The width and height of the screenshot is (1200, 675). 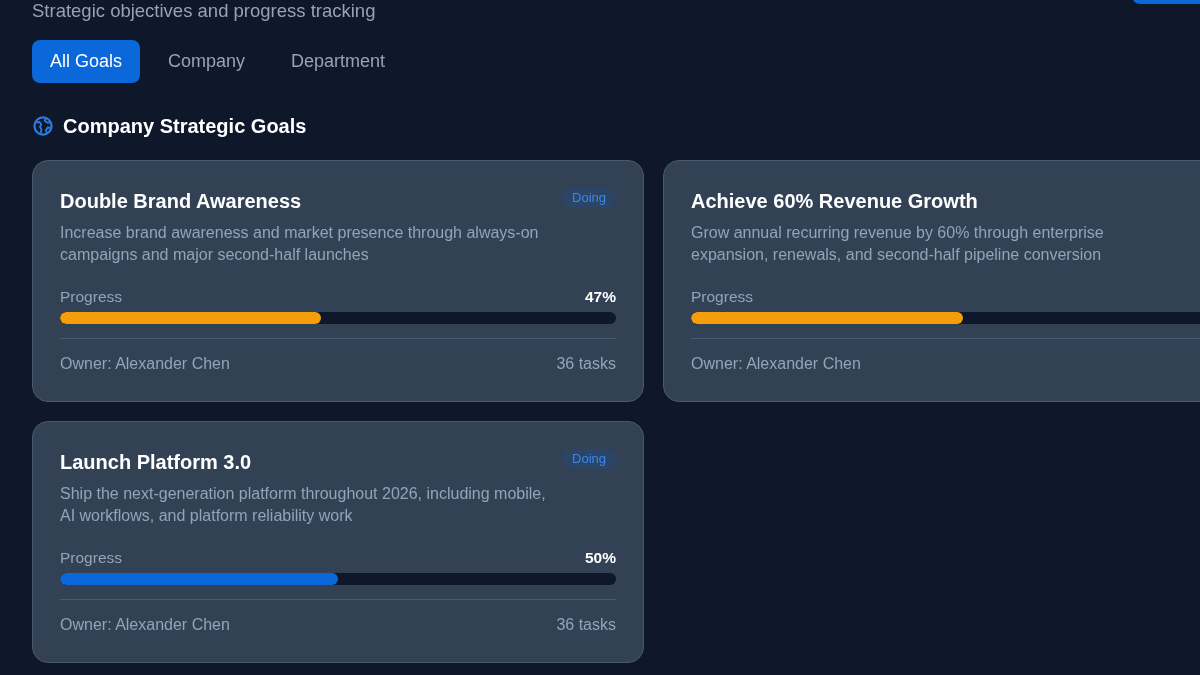 I want to click on globe-icon, so click(x=43, y=126).